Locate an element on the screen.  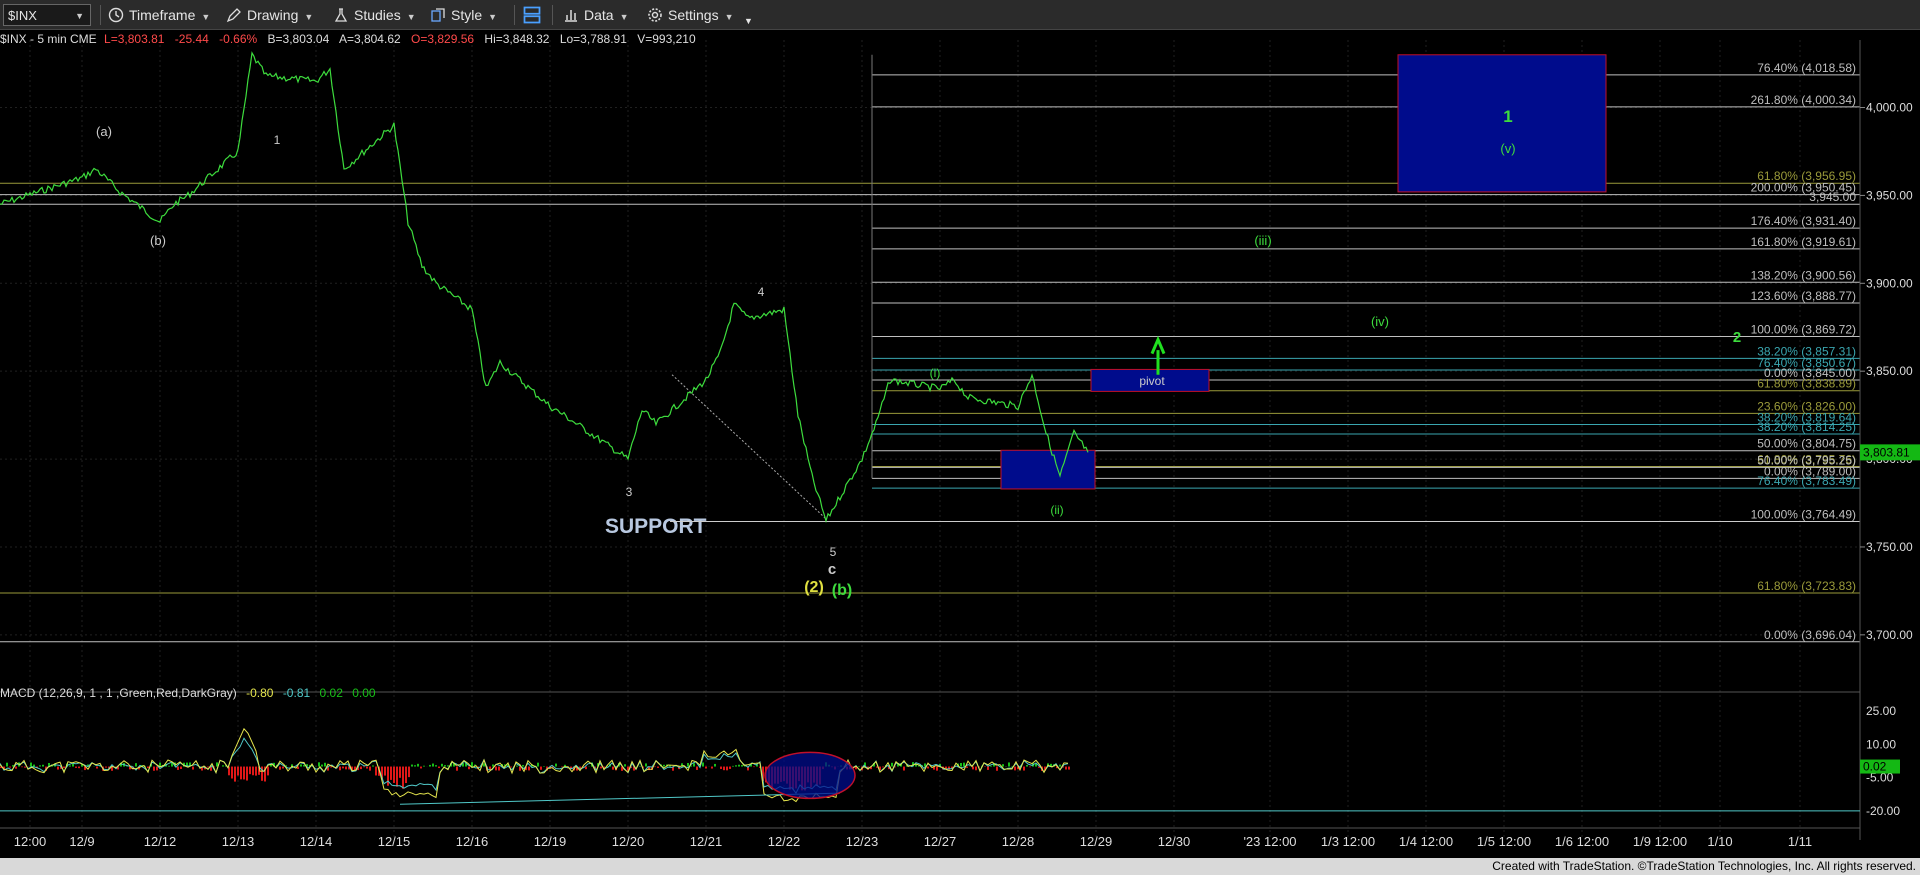
layout-button is located at coordinates (534, 15).